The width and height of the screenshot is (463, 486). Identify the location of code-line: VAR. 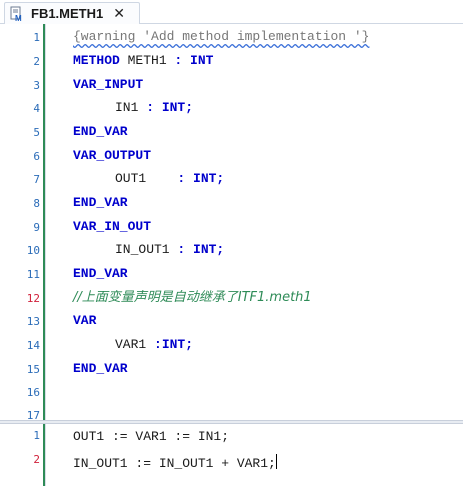
(84, 320).